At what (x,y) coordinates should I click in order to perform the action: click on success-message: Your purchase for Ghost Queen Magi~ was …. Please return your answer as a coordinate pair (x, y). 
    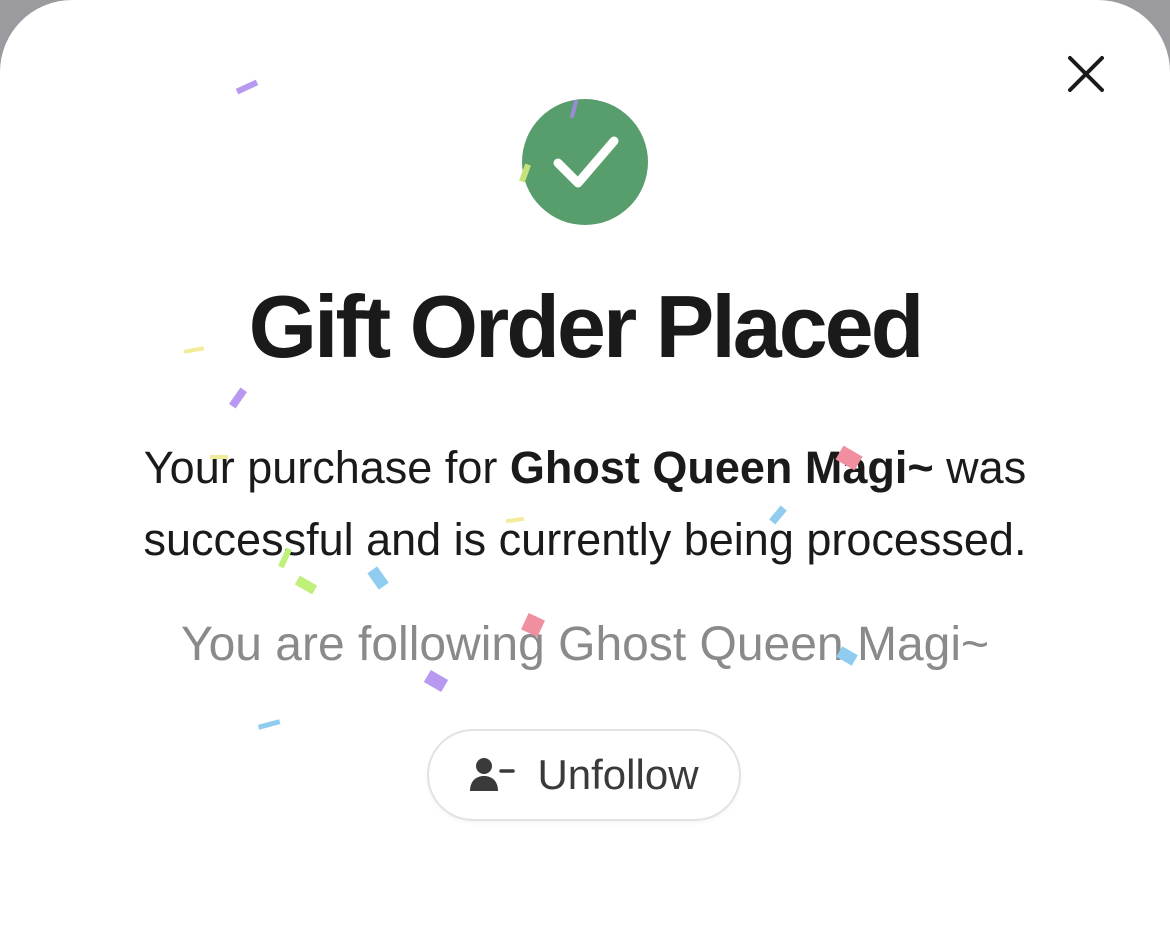
    Looking at the image, I should click on (585, 504).